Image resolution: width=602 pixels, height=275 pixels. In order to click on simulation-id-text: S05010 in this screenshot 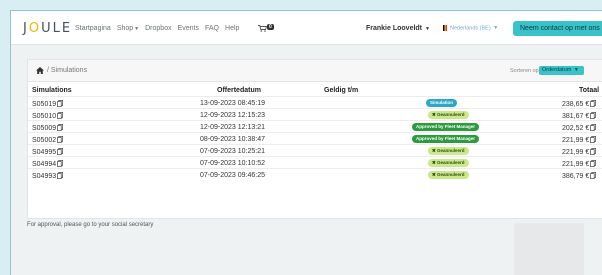, I will do `click(44, 116)`.